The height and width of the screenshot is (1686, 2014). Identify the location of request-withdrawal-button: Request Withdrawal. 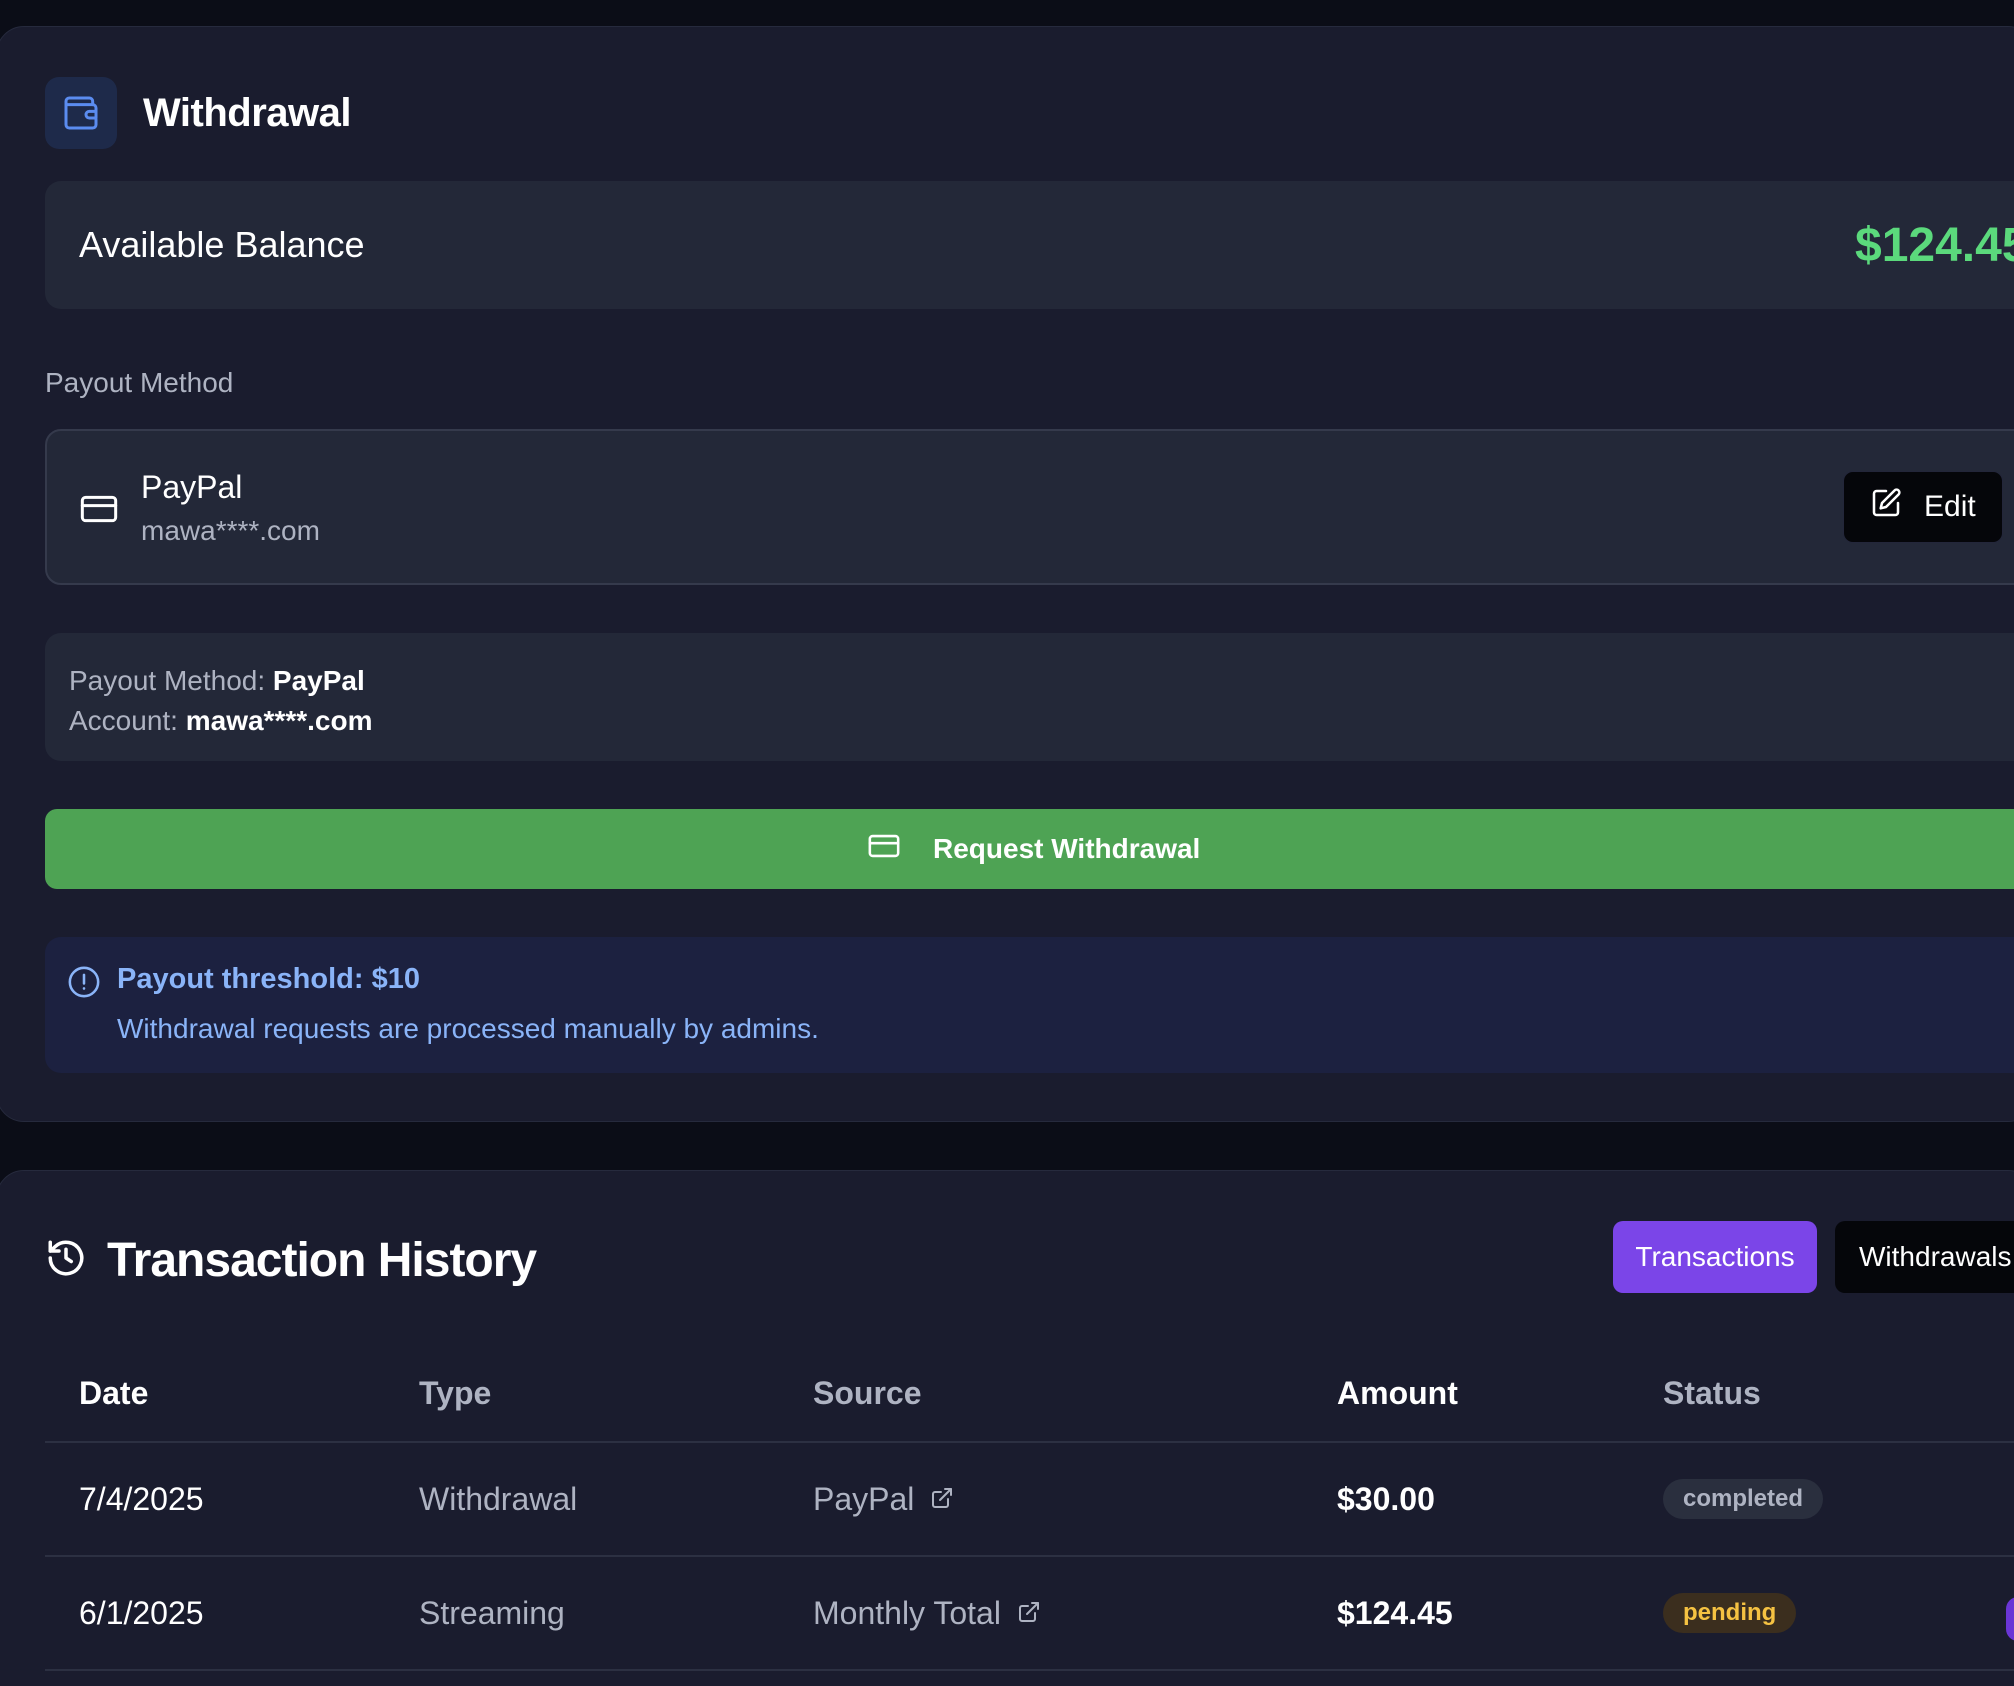
(1029, 849).